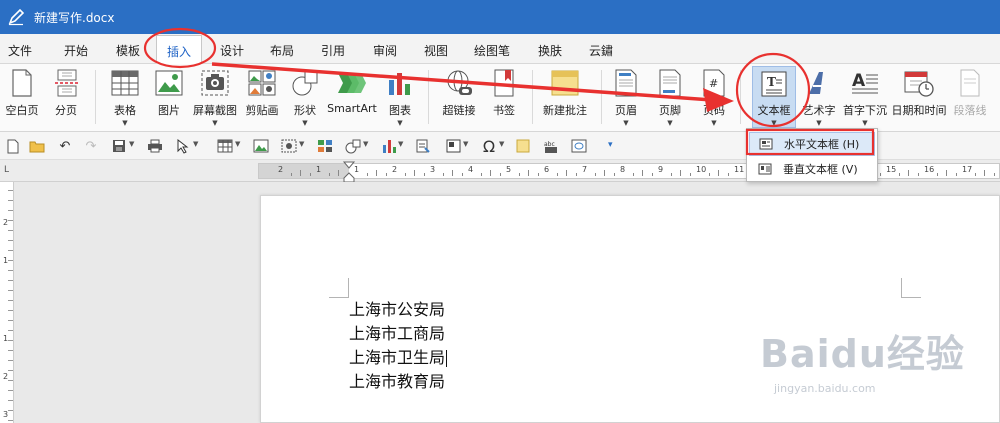 Image resolution: width=1000 pixels, height=423 pixels. What do you see at coordinates (399, 123) in the screenshot?
I see `chart-dropdown-icon: ▼` at bounding box center [399, 123].